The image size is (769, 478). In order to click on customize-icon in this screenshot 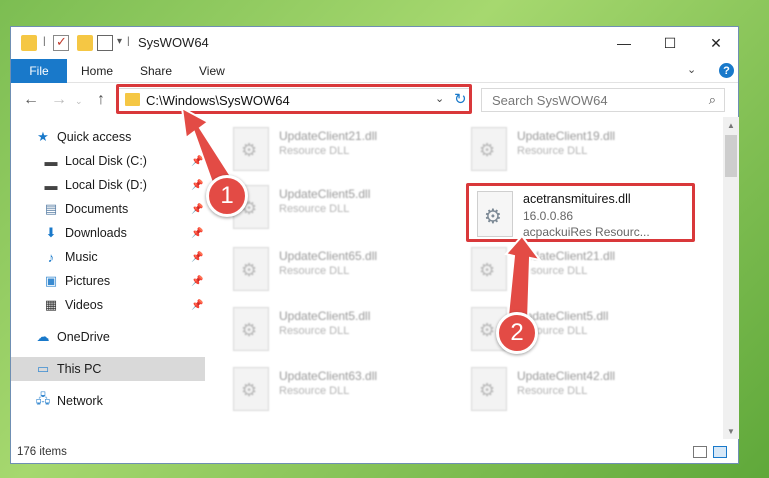, I will do `click(105, 43)`.